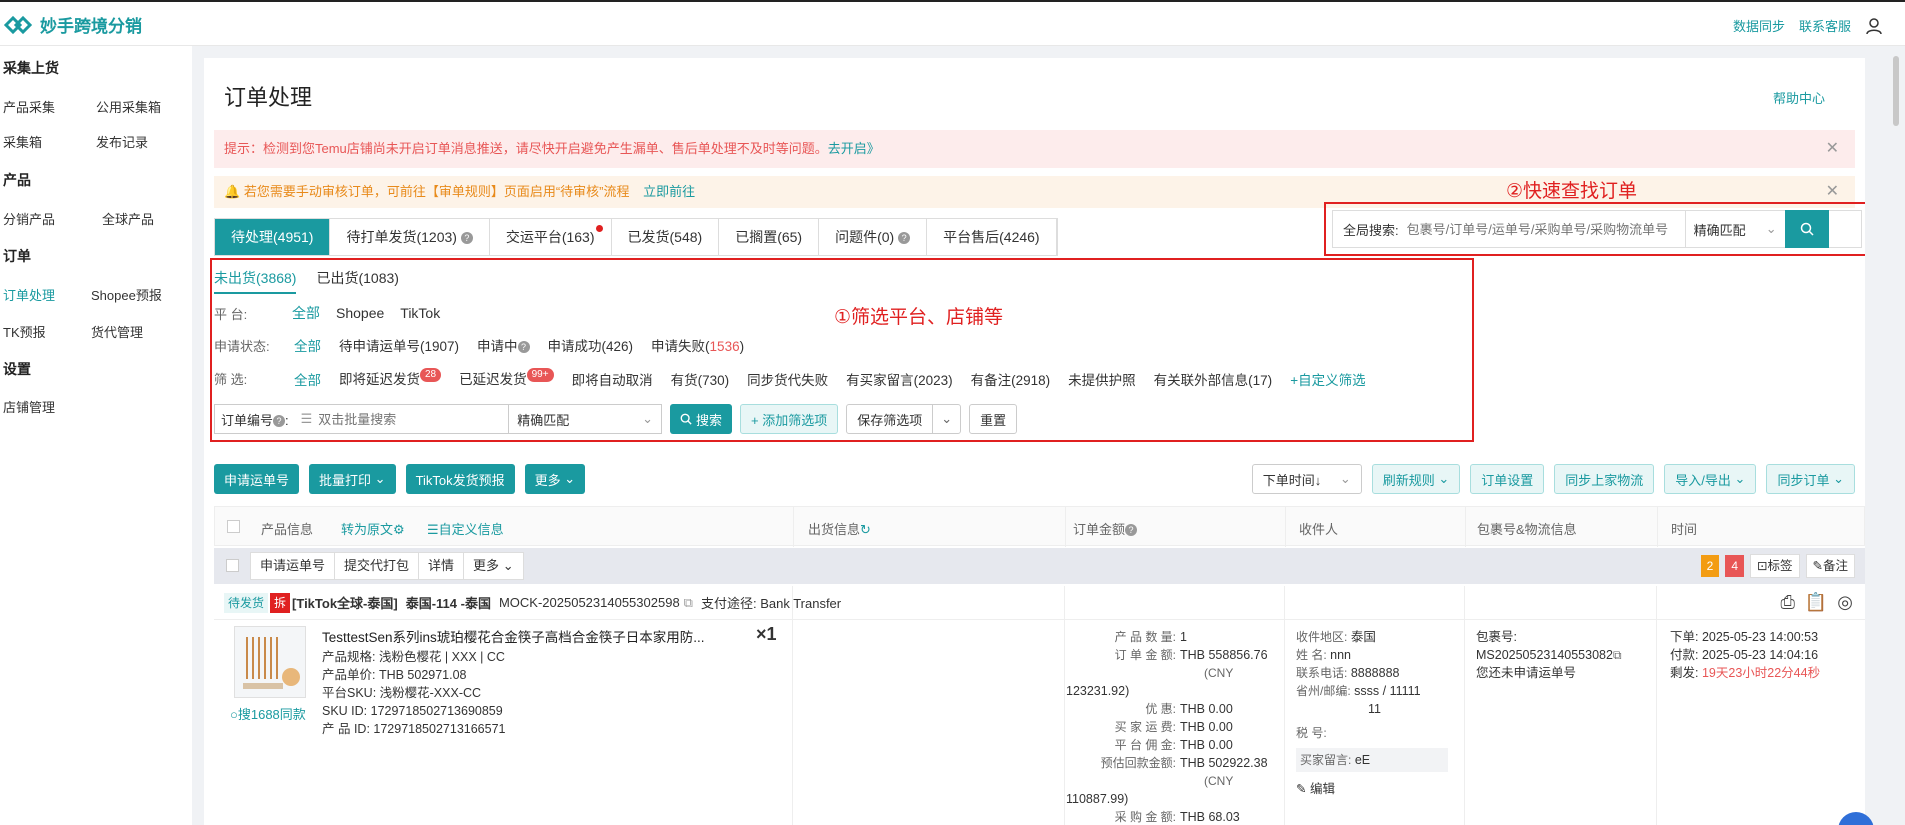 This screenshot has height=825, width=1905. I want to click on screen-buyer-note: 有买家留言(2023), so click(899, 379).